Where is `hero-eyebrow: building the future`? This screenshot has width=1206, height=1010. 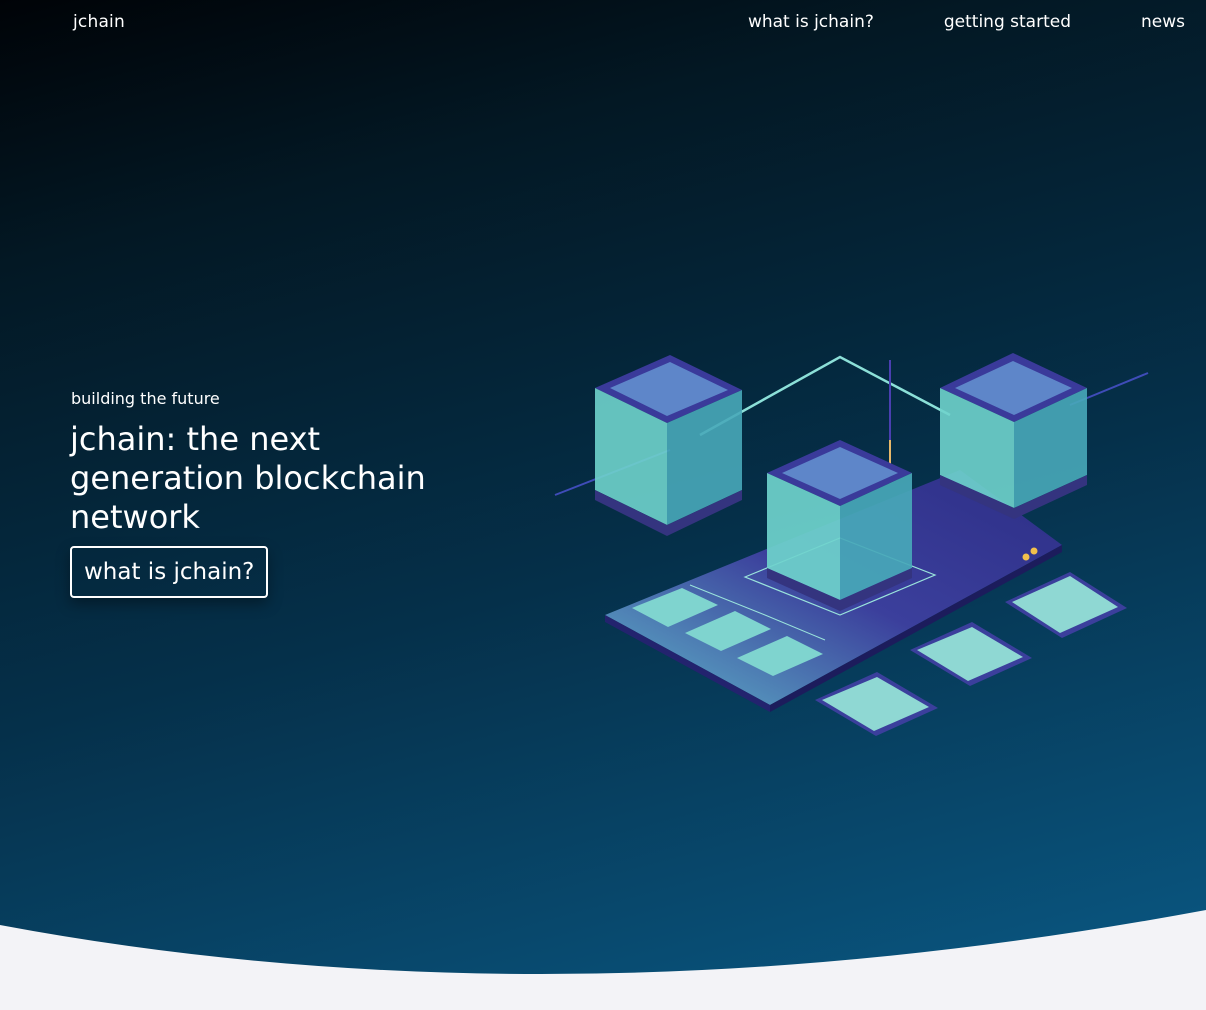
hero-eyebrow: building the future is located at coordinates (145, 398).